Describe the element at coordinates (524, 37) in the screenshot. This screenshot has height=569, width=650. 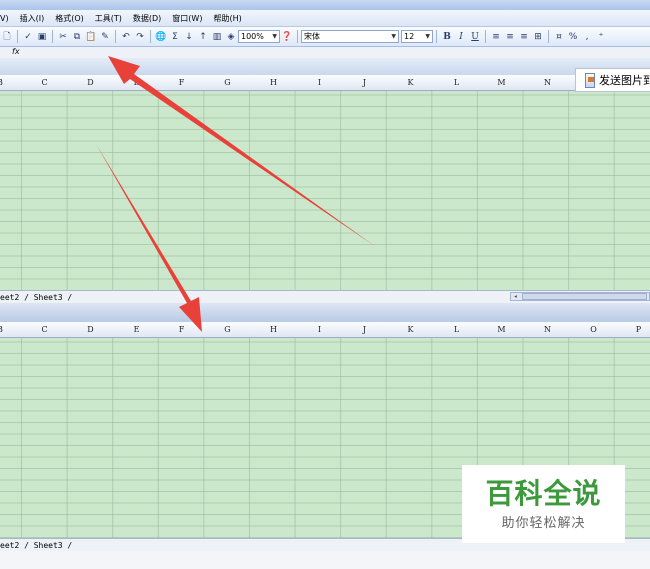
I see `align-right-icon: ≡` at that location.